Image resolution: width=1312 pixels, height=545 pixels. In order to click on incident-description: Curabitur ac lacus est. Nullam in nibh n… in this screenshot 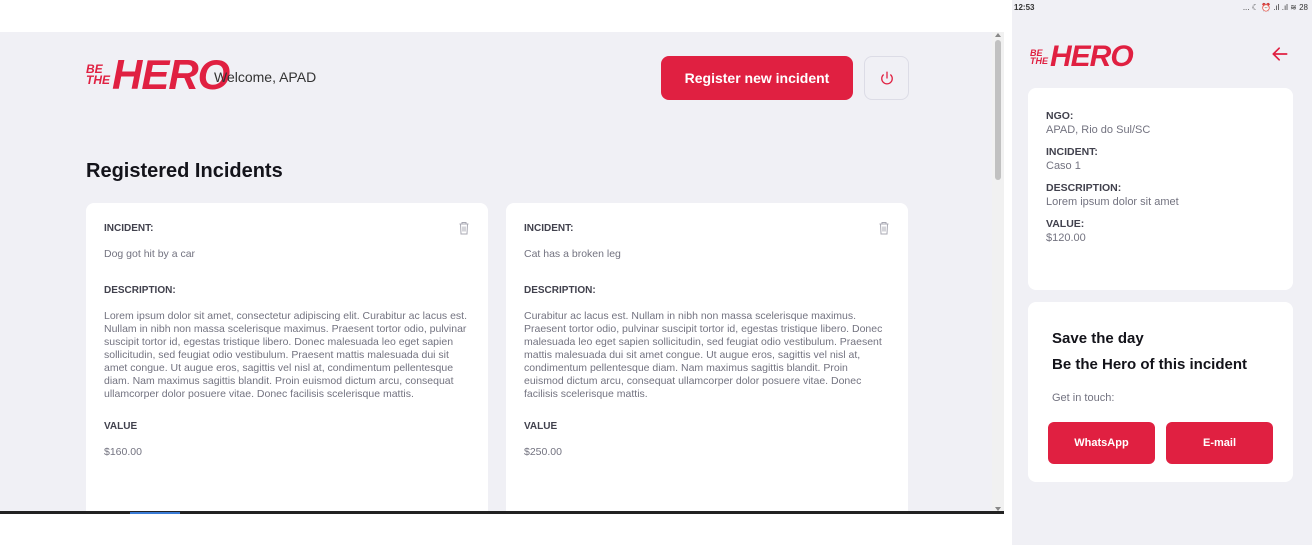, I will do `click(703, 355)`.